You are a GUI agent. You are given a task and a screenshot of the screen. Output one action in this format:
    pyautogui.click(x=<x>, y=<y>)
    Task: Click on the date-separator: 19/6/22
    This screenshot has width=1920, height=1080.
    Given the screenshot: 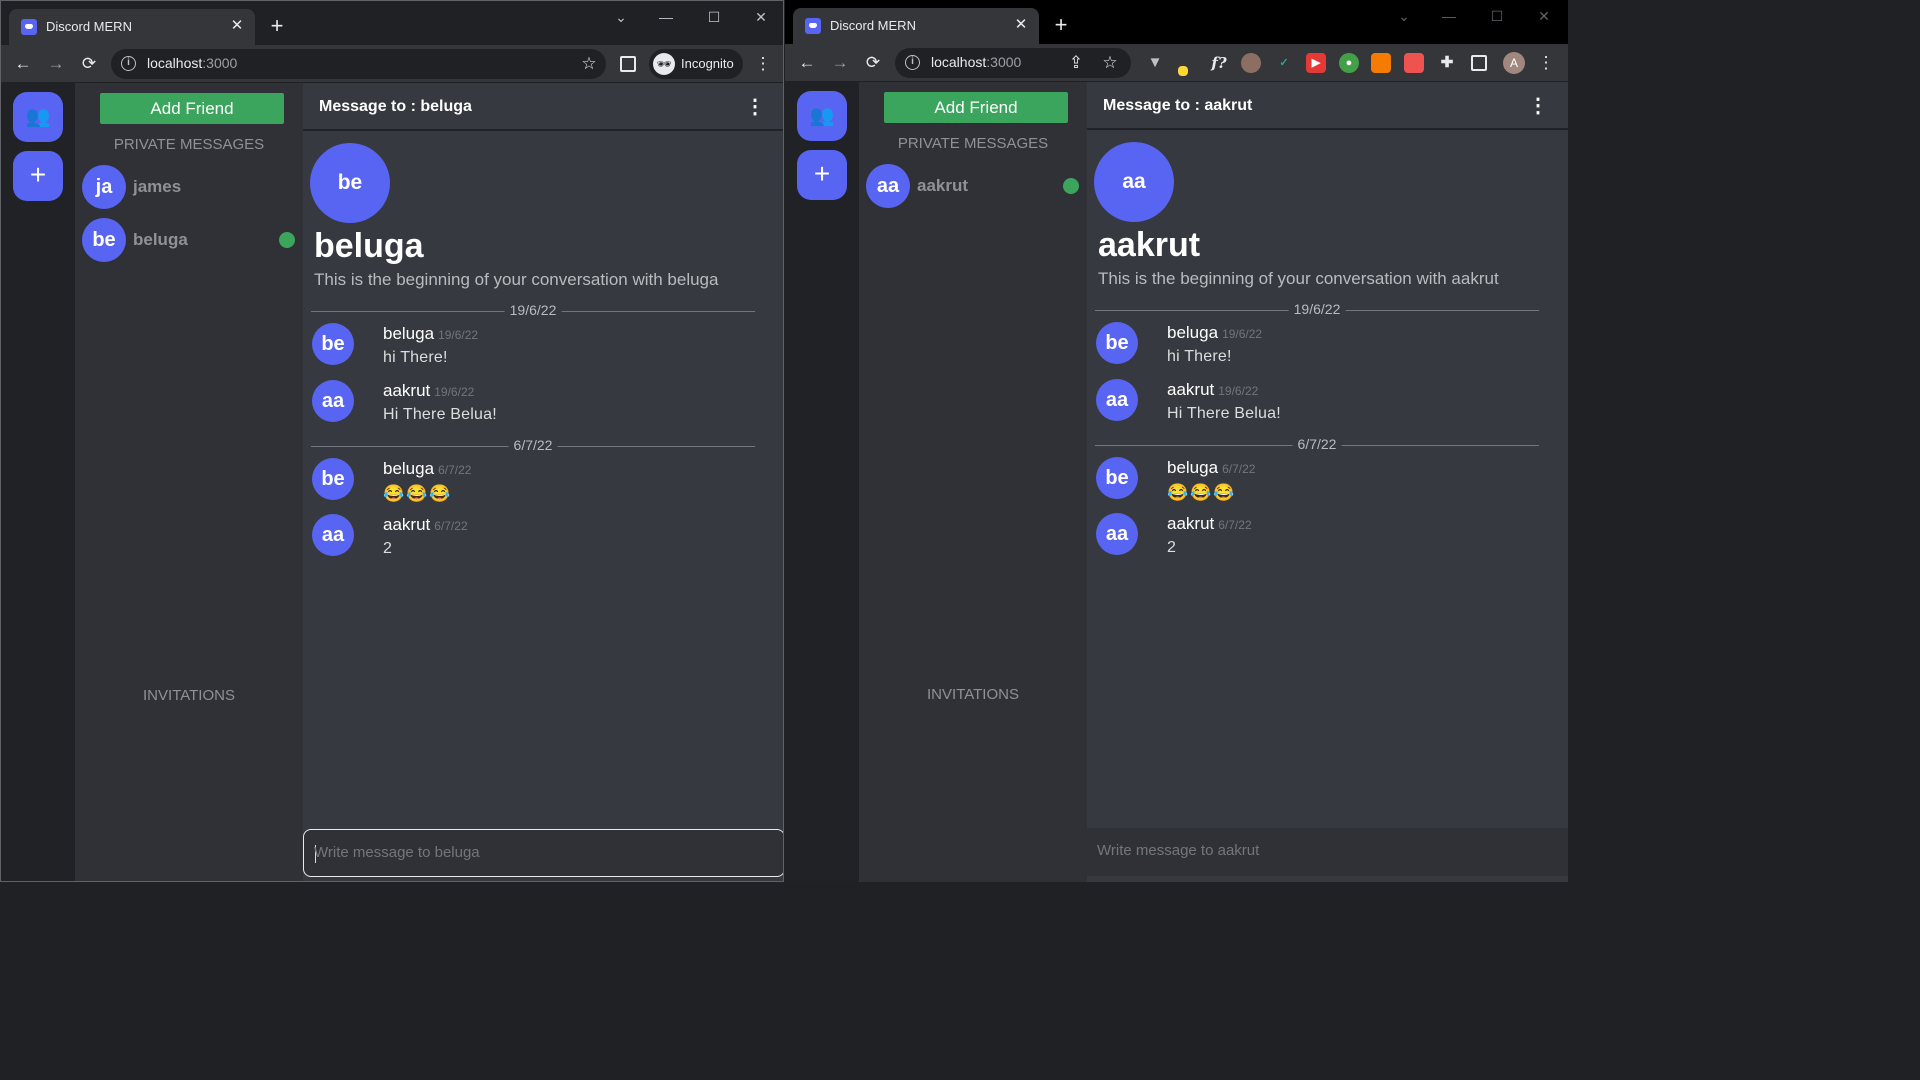 What is the action you would take?
    pyautogui.click(x=533, y=310)
    